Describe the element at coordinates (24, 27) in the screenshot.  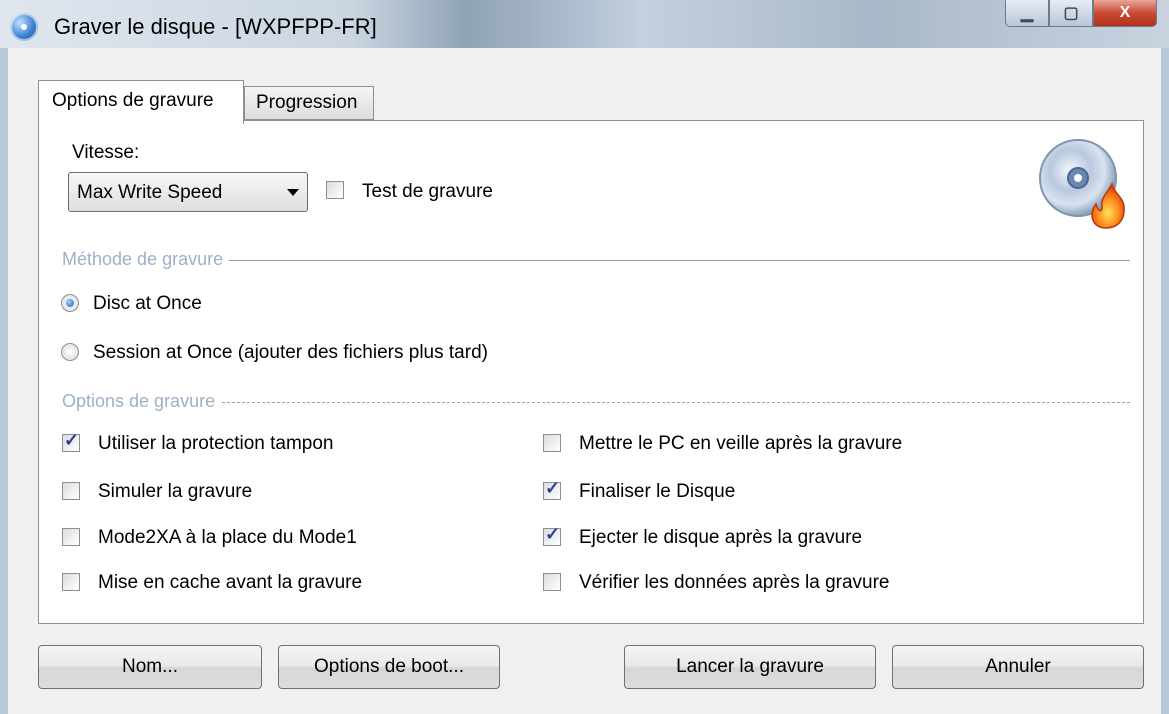
I see `burn-app-icon` at that location.